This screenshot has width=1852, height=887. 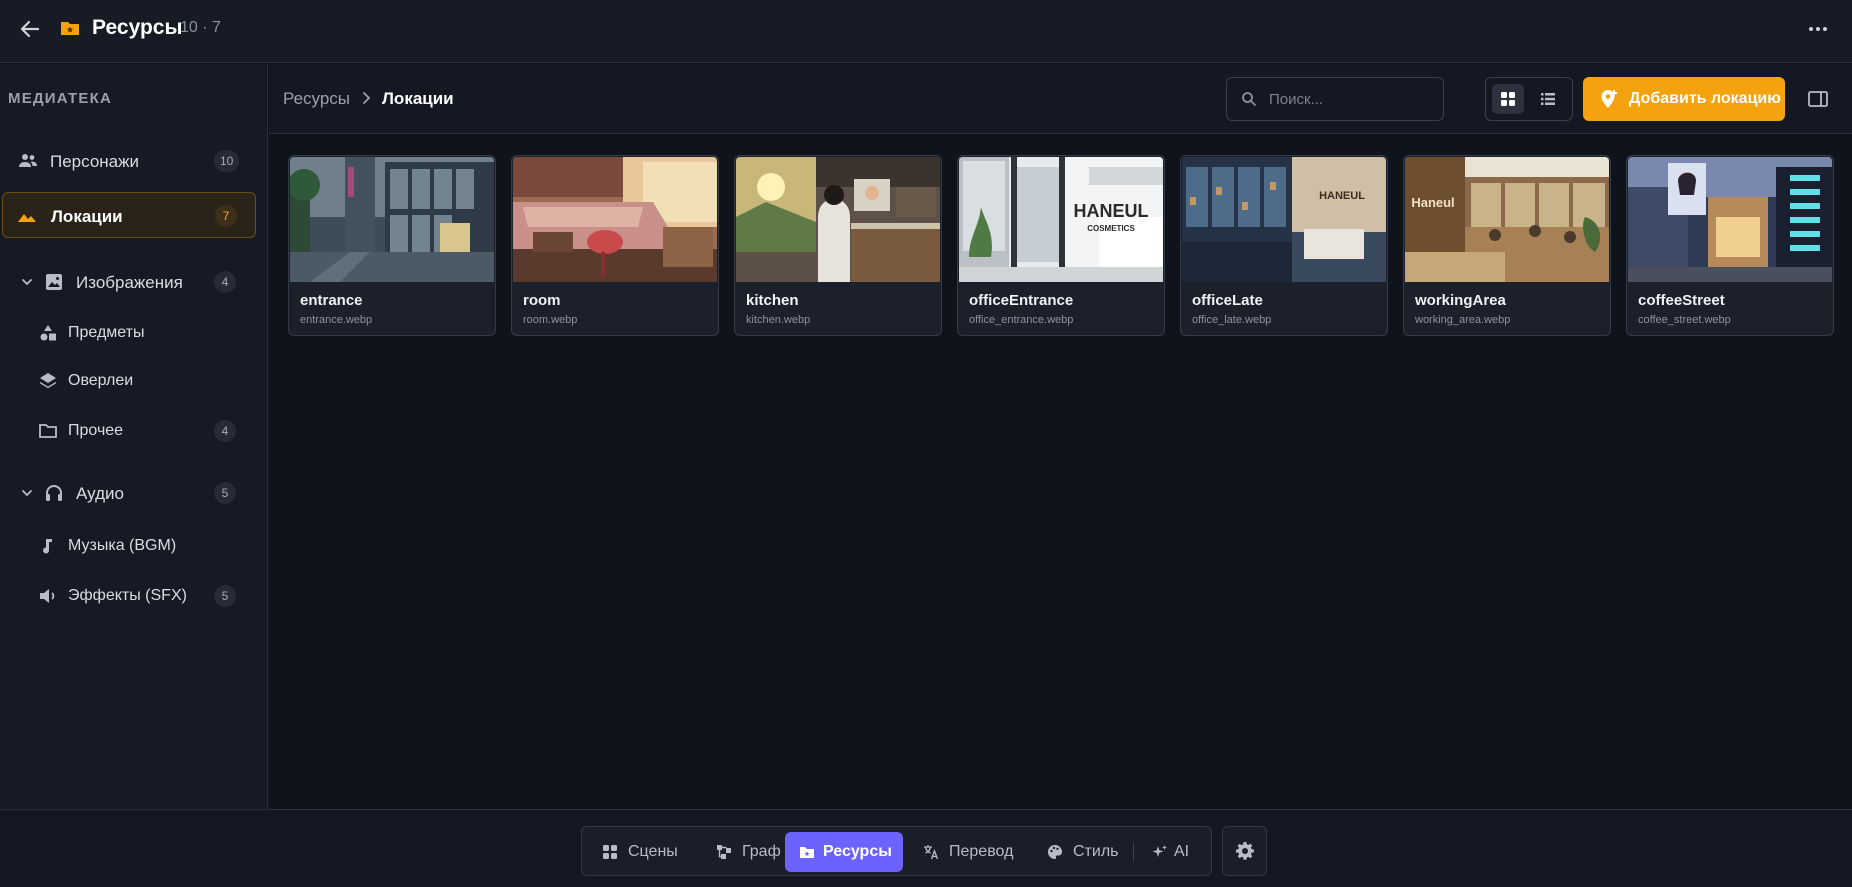 I want to click on card-filename: office_entrance.webp, so click(x=1021, y=320).